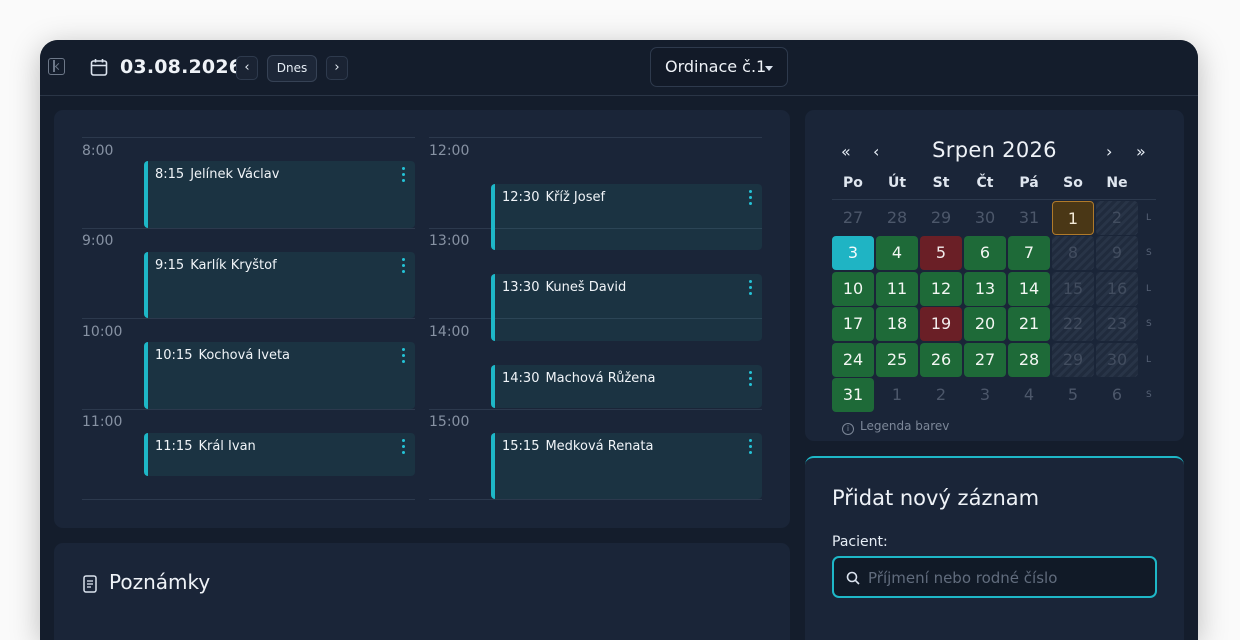  I want to click on appointment-label: 14:30 Machová Růžena, so click(579, 378).